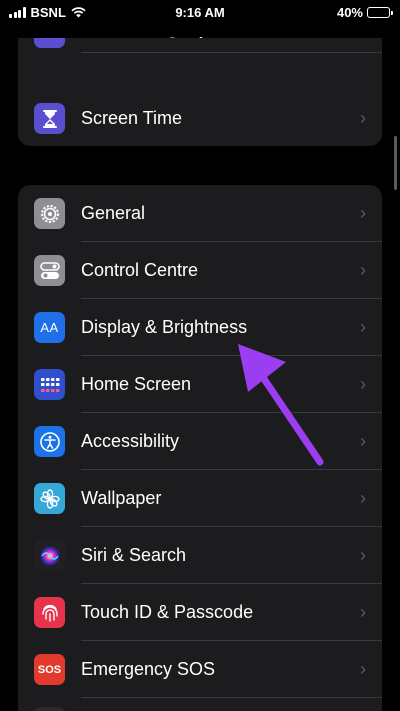 The image size is (400, 711). Describe the element at coordinates (200, 441) in the screenshot. I see `settings-row-accessibility: Accessibility ›` at that location.